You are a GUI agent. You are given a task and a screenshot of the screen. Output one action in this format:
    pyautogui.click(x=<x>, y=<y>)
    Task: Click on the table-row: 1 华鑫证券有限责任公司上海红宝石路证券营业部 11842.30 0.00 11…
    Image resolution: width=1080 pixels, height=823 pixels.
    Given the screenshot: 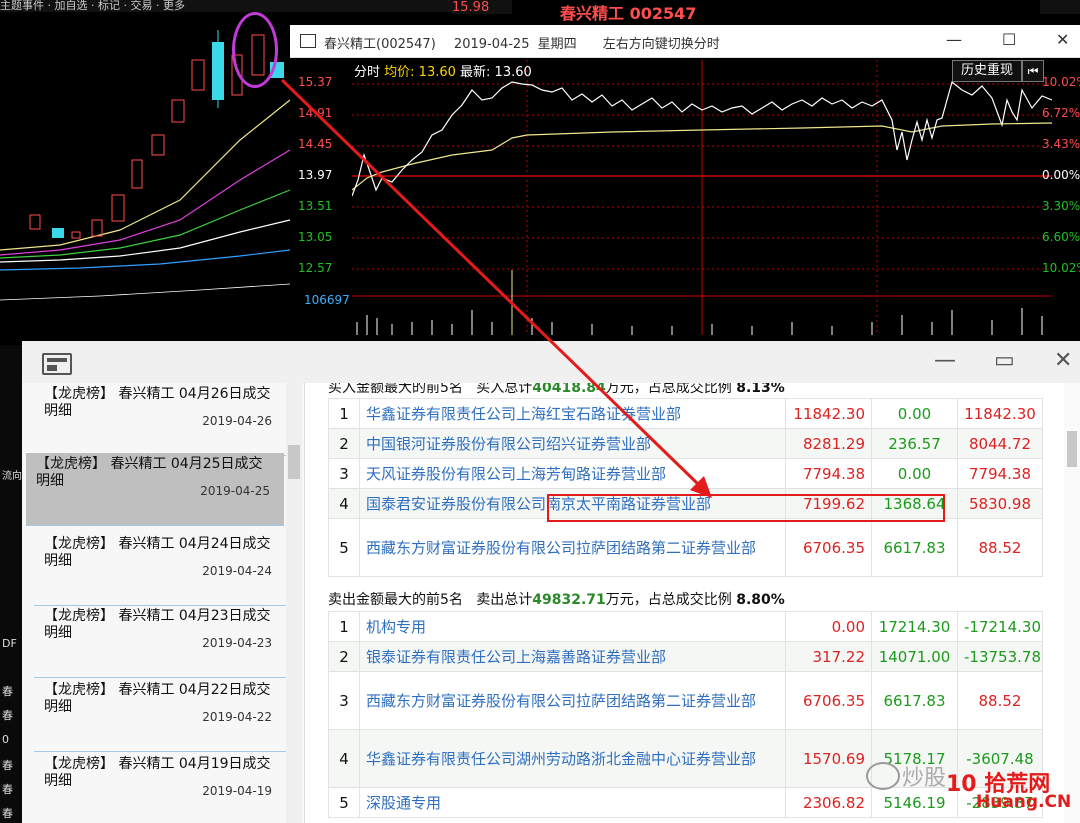 What is the action you would take?
    pyautogui.click(x=685, y=413)
    